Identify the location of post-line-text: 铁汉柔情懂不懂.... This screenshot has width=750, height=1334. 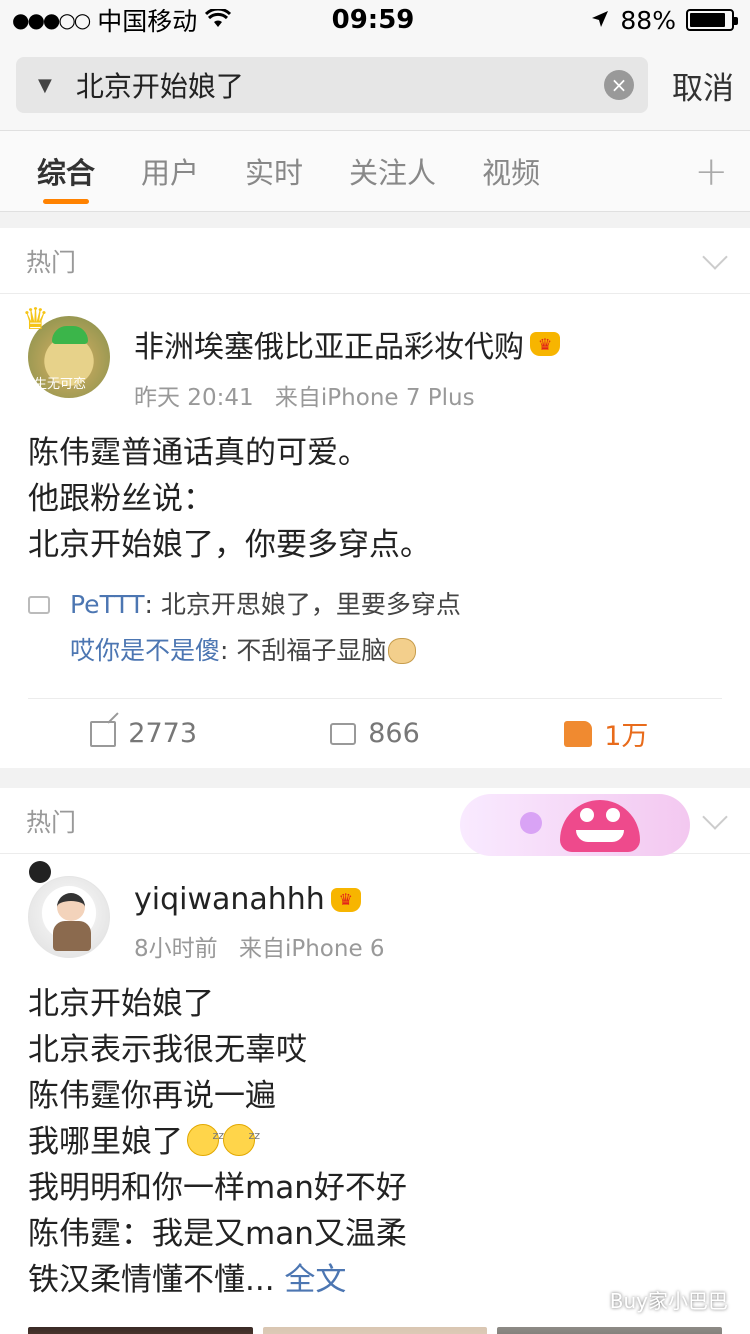
(151, 1280).